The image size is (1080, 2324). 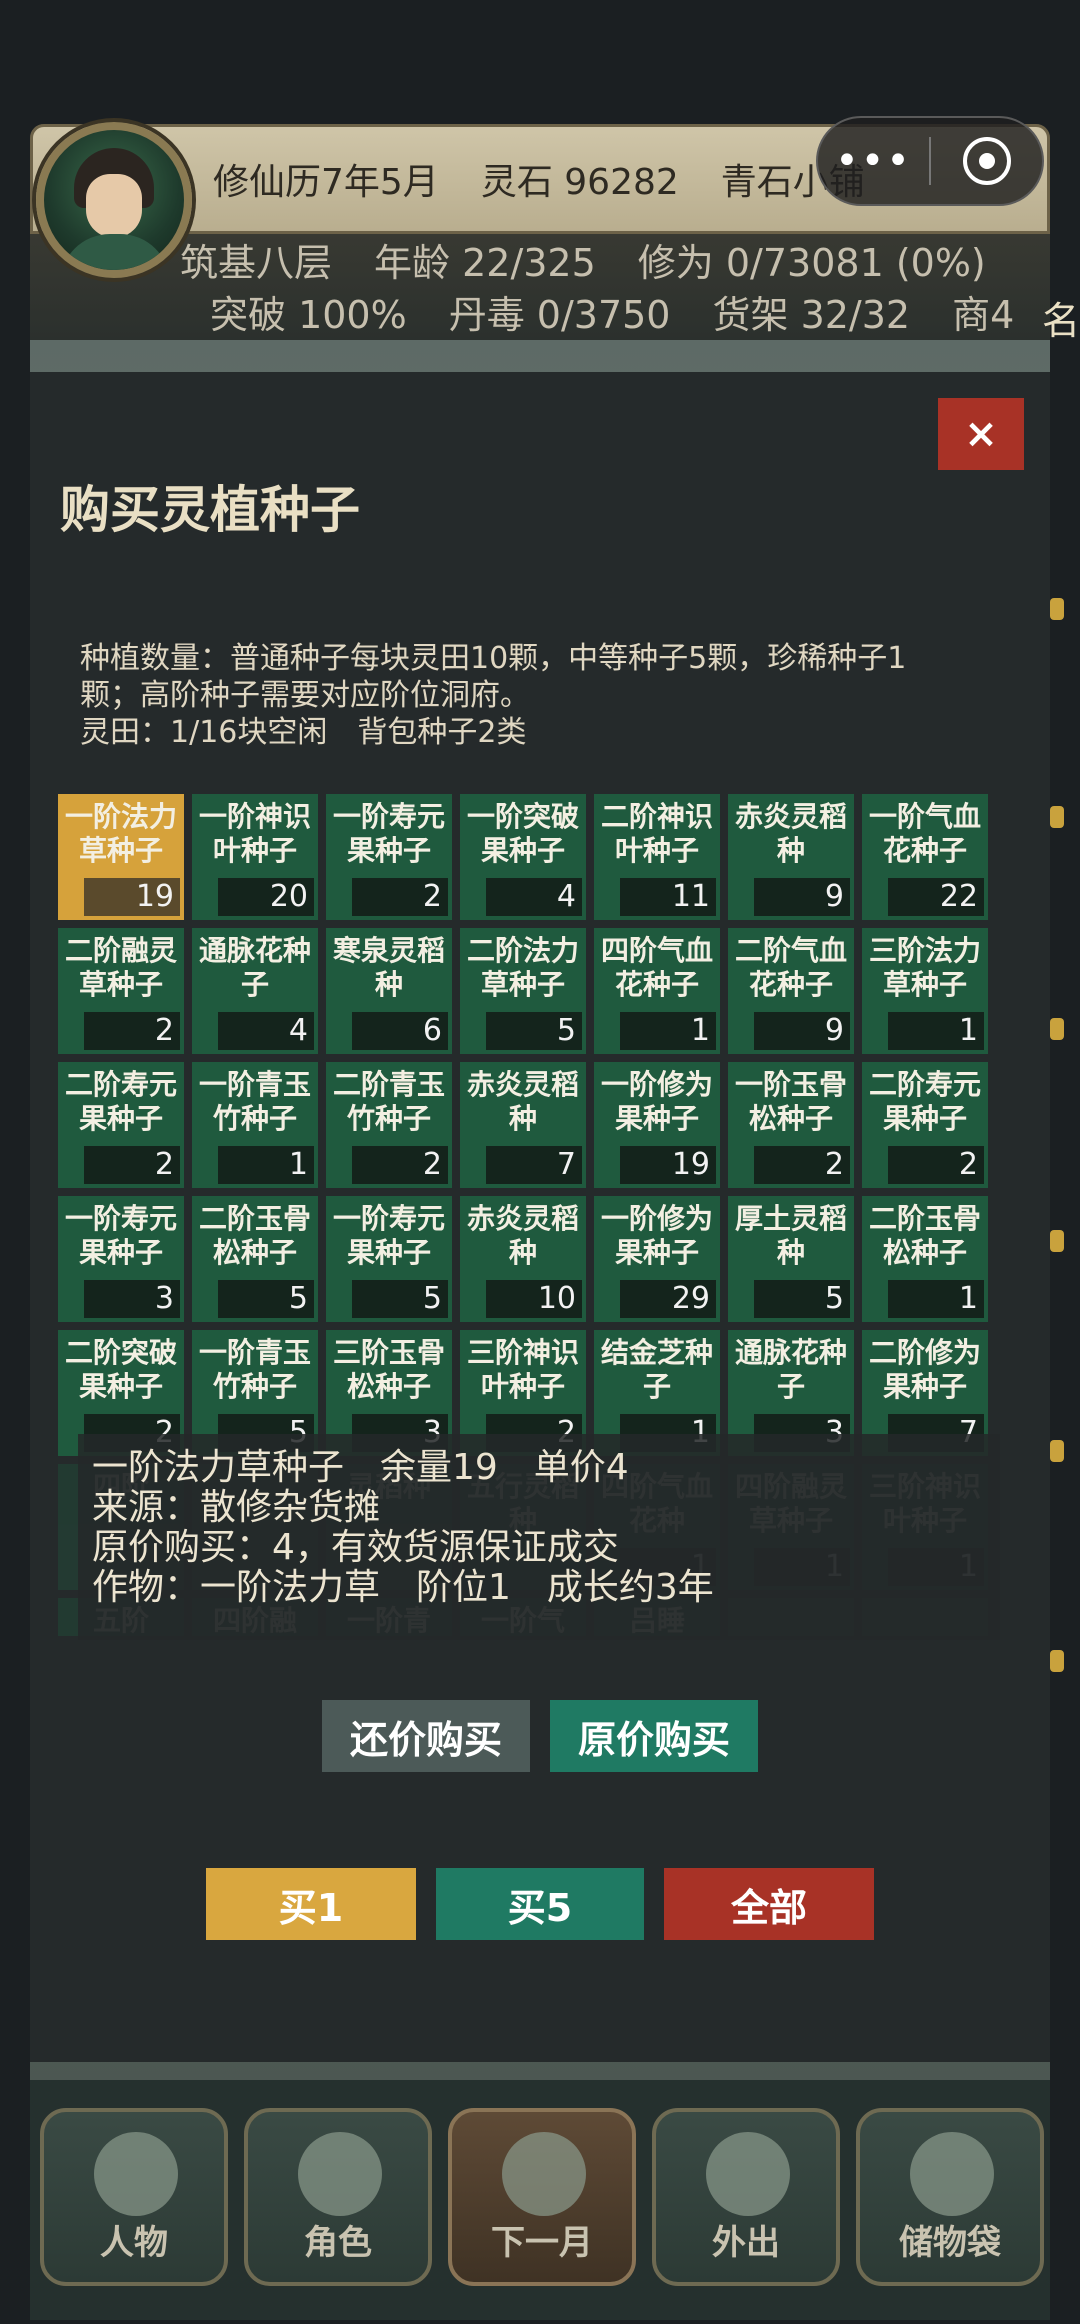 I want to click on target-icon, so click(x=986, y=161).